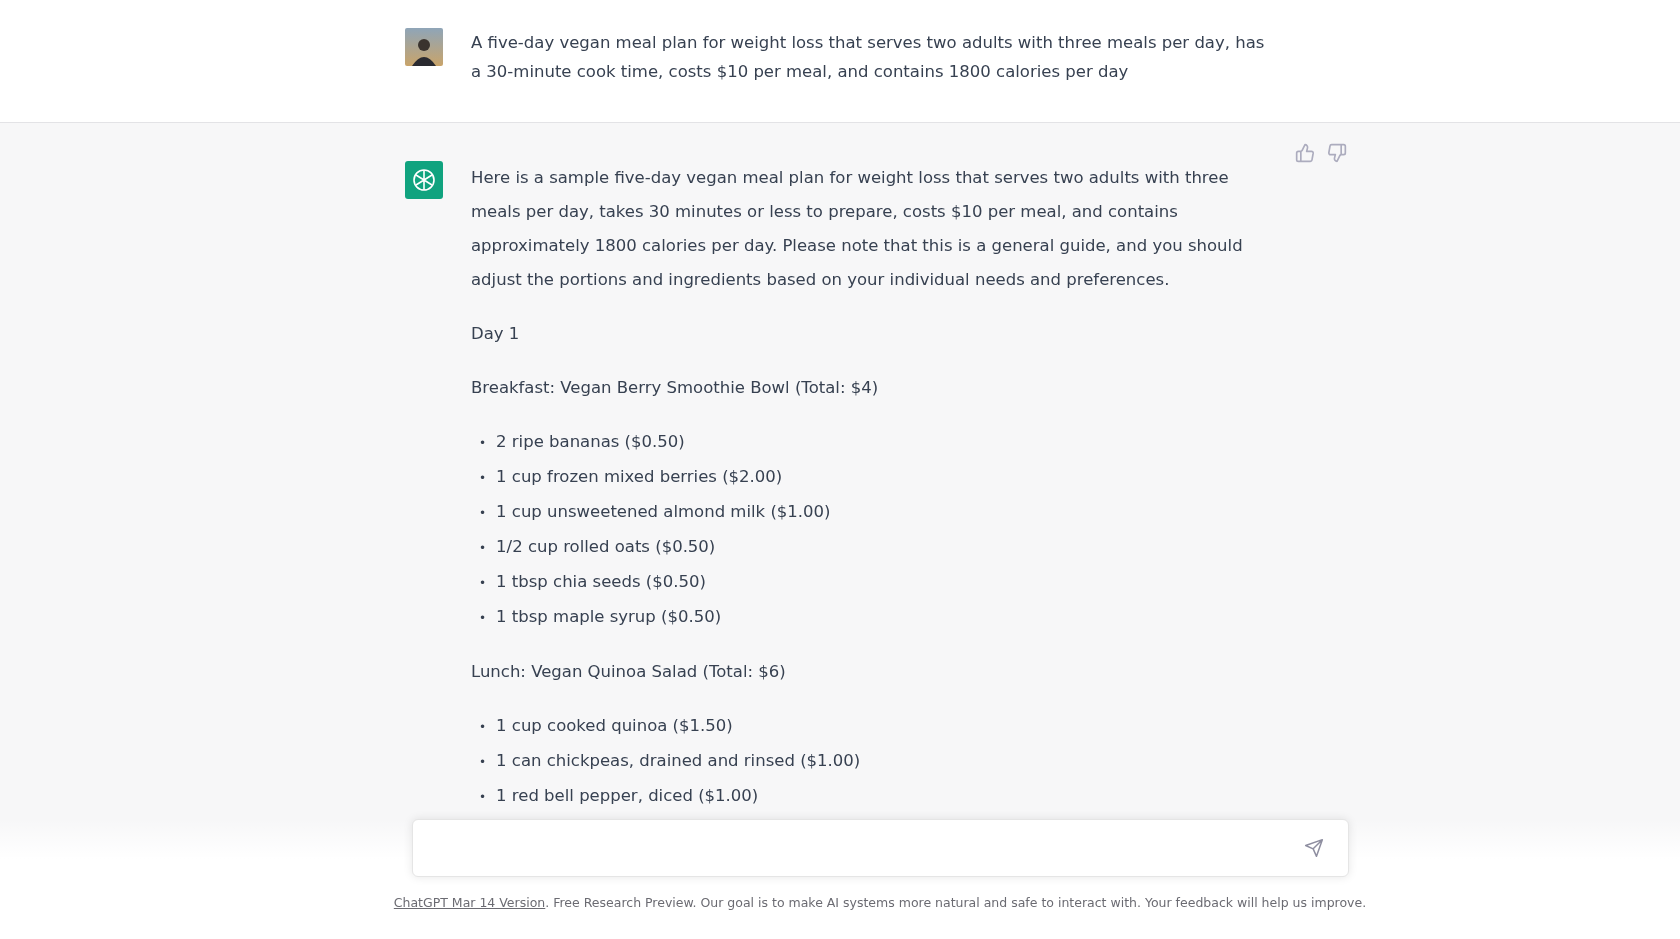 This screenshot has height=939, width=1680. What do you see at coordinates (1337, 153) in the screenshot?
I see `thumbs-down-icon` at bounding box center [1337, 153].